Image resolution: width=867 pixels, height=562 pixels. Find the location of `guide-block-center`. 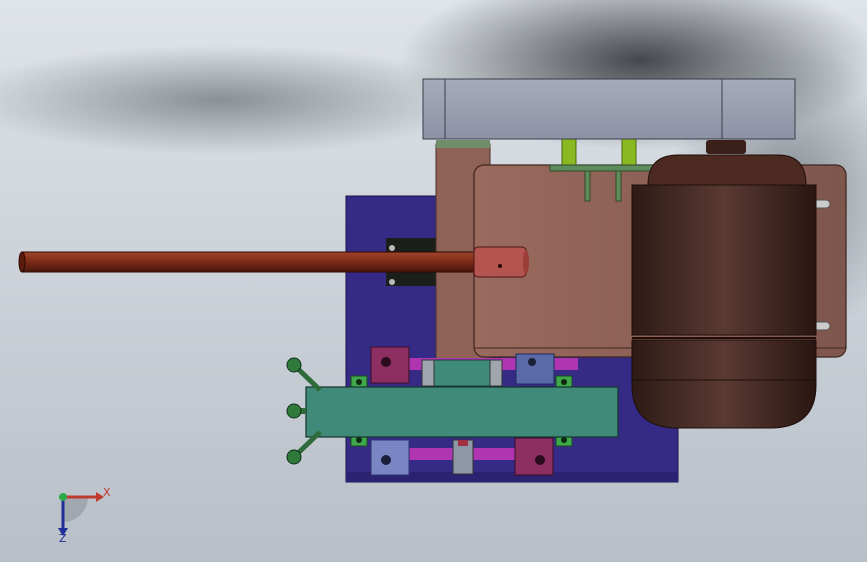

guide-block-center is located at coordinates (463, 457).